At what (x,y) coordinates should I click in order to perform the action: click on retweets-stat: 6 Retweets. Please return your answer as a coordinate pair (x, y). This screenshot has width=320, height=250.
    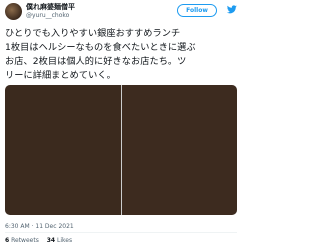
    Looking at the image, I should click on (22, 240).